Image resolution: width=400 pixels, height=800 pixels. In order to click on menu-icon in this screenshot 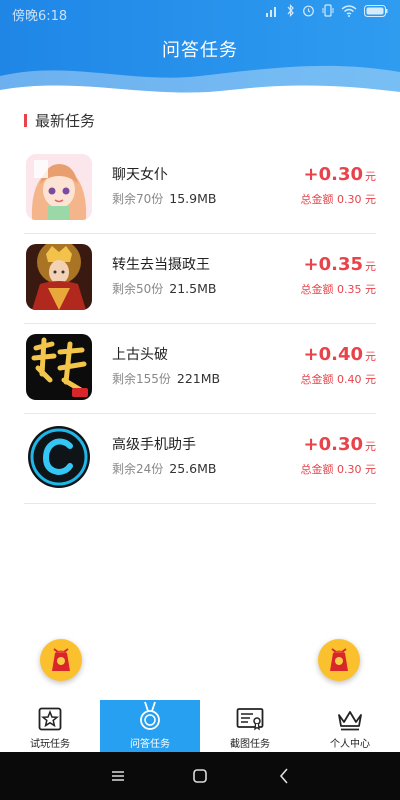, I will do `click(118, 776)`.